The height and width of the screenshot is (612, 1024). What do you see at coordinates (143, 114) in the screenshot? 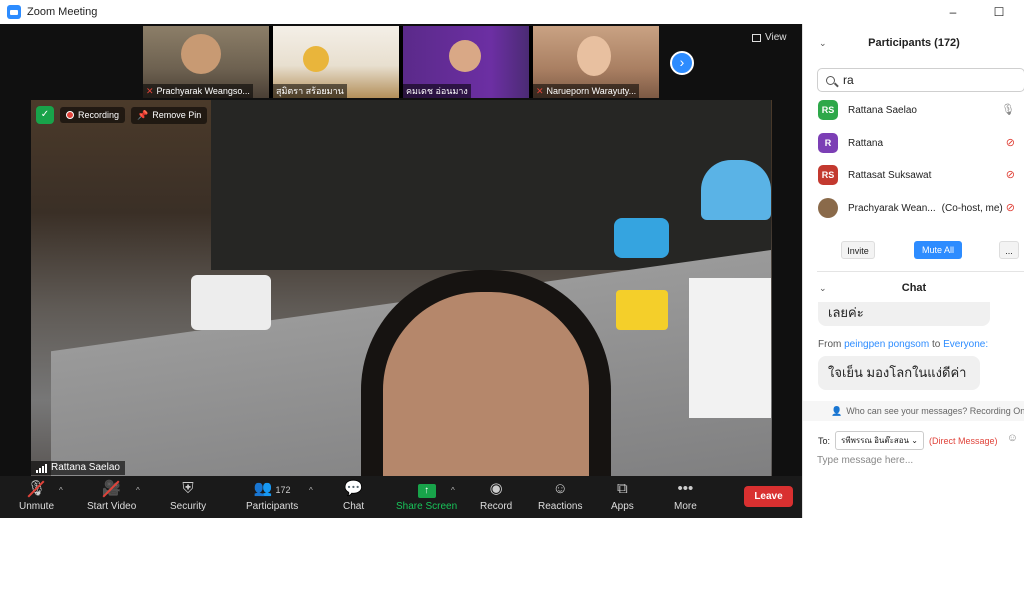
I see `pin-icon: 📌` at bounding box center [143, 114].